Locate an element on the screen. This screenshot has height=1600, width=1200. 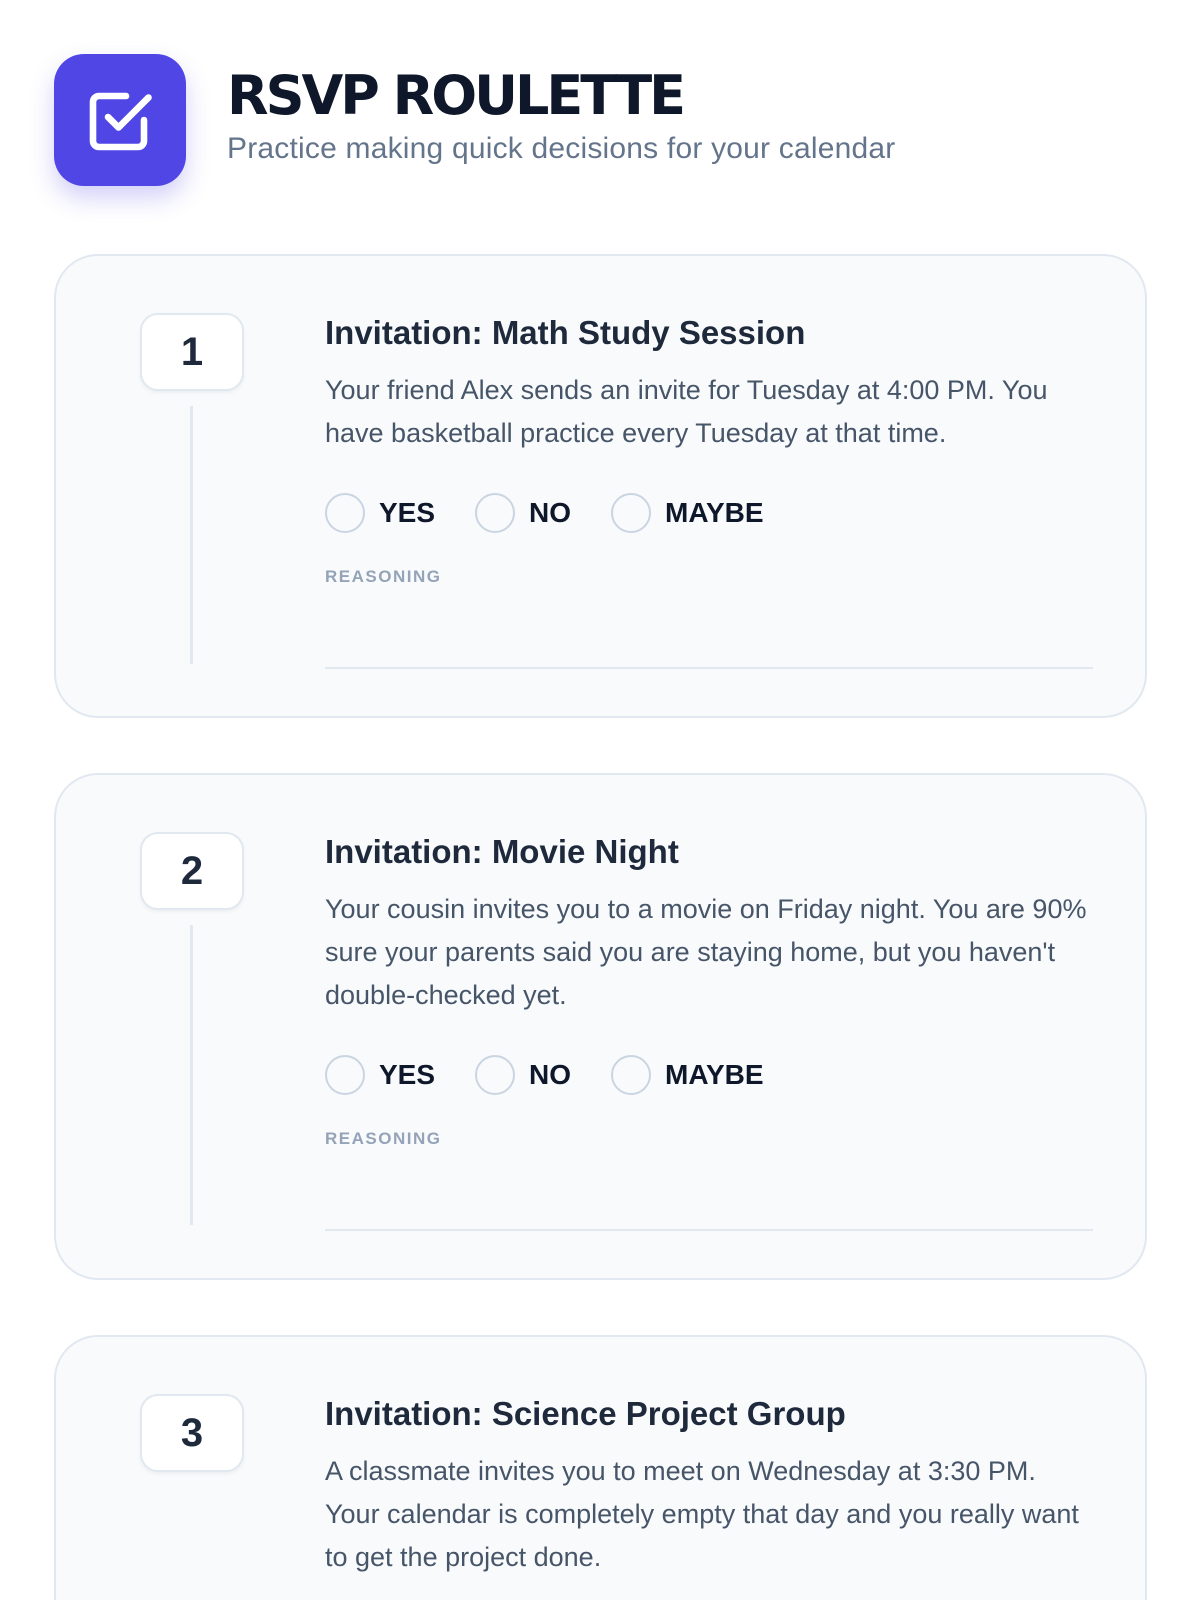
invitation-title: Invitation: Science Project Group is located at coordinates (585, 1413).